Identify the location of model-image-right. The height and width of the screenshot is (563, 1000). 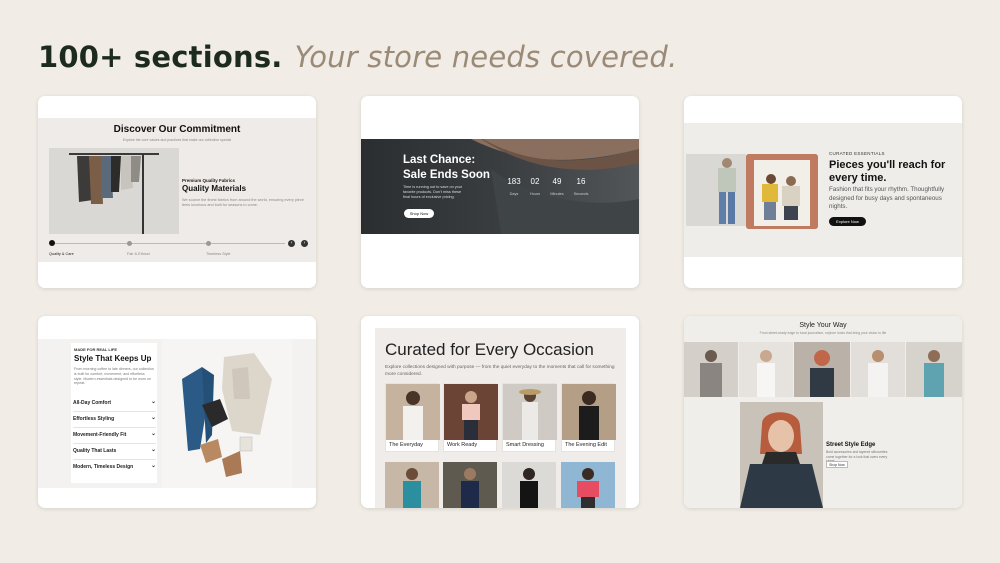
(782, 191).